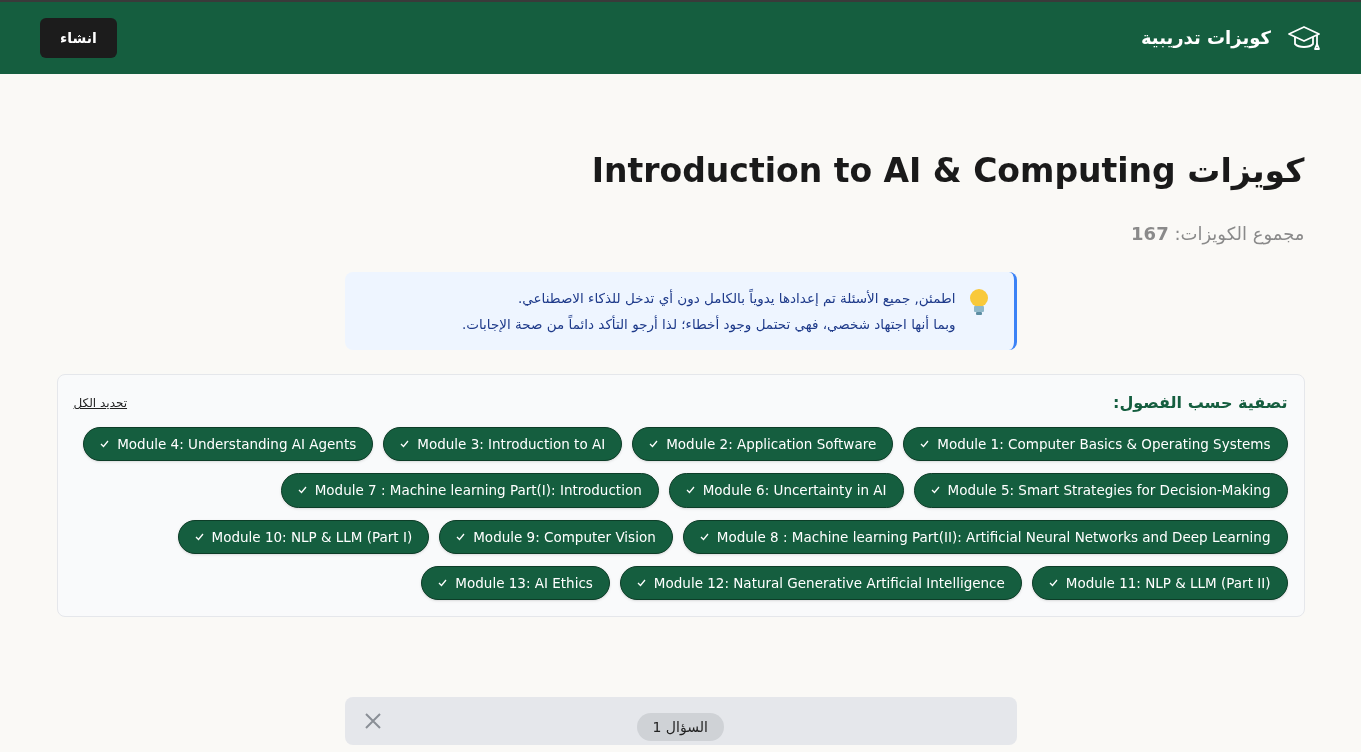  I want to click on brand-title: كويزات تدريبية, so click(1205, 38).